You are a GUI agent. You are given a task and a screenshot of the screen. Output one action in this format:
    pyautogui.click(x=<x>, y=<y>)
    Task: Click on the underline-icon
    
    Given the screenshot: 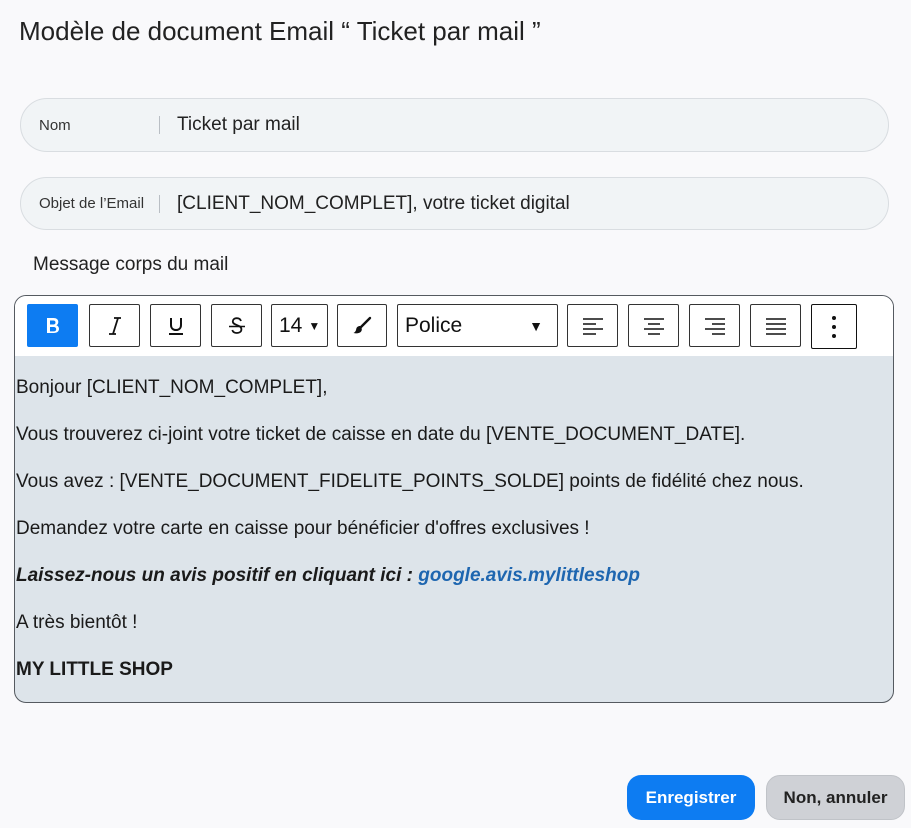 What is the action you would take?
    pyautogui.click(x=176, y=326)
    